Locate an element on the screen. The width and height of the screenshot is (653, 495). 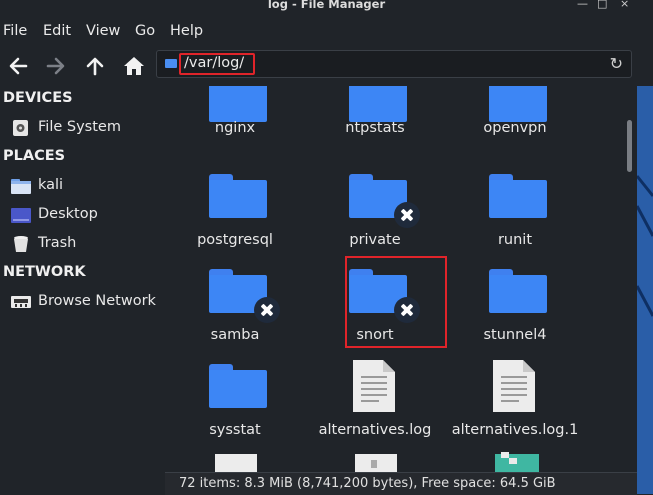
up-arrow-icon is located at coordinates (95, 66).